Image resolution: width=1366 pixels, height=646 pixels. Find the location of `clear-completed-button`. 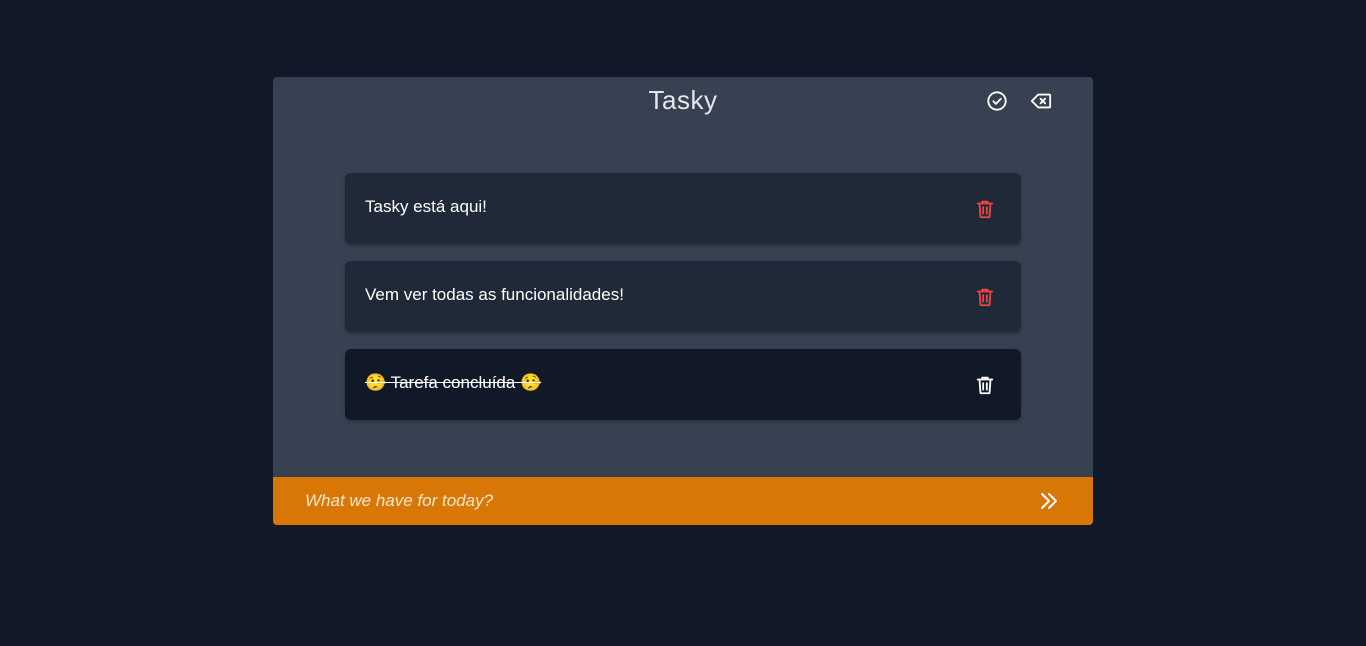

clear-completed-button is located at coordinates (1041, 101).